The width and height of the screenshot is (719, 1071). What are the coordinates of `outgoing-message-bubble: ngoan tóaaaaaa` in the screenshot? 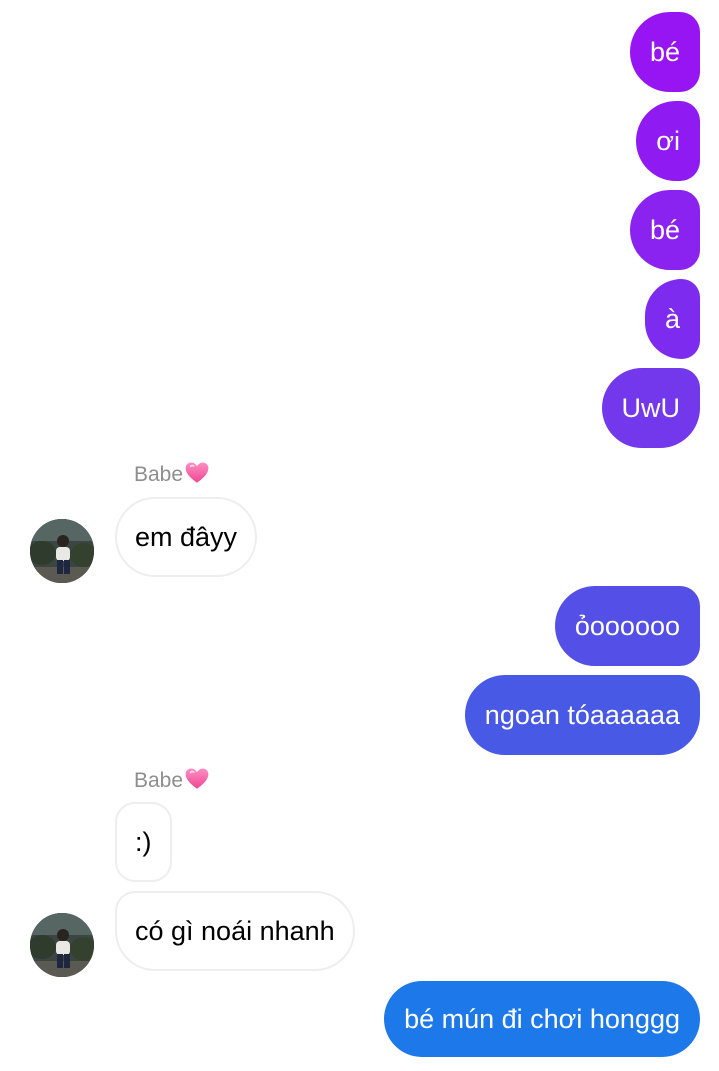 It's located at (582, 715).